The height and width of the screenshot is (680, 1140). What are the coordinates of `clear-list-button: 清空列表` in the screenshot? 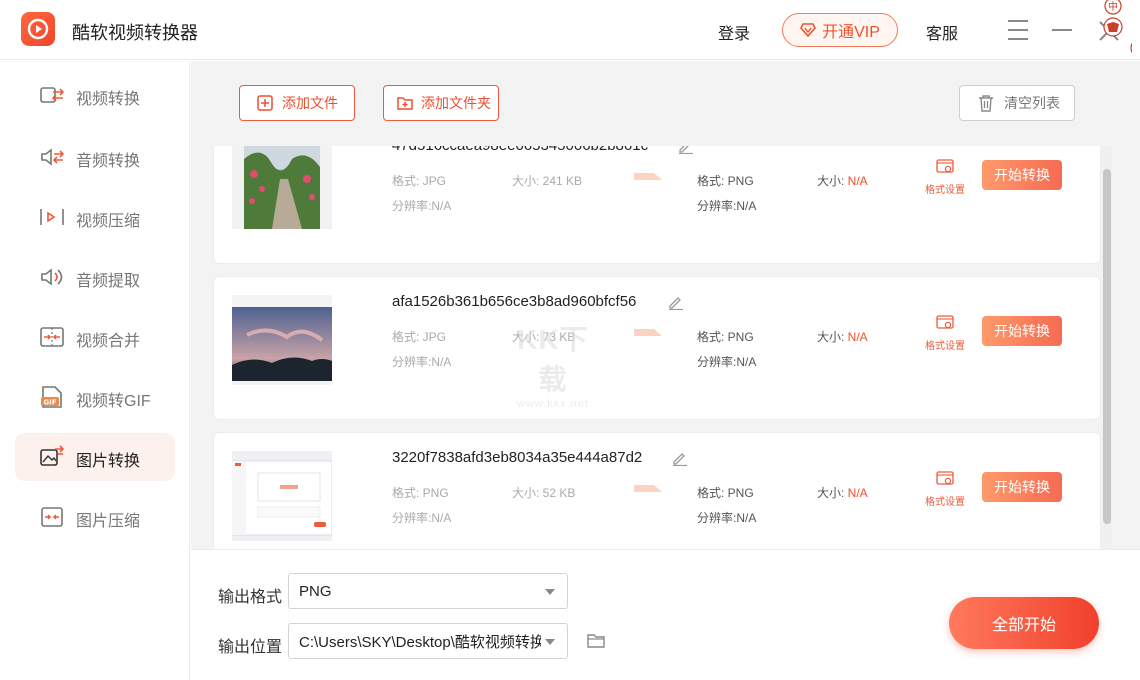 It's located at (1017, 103).